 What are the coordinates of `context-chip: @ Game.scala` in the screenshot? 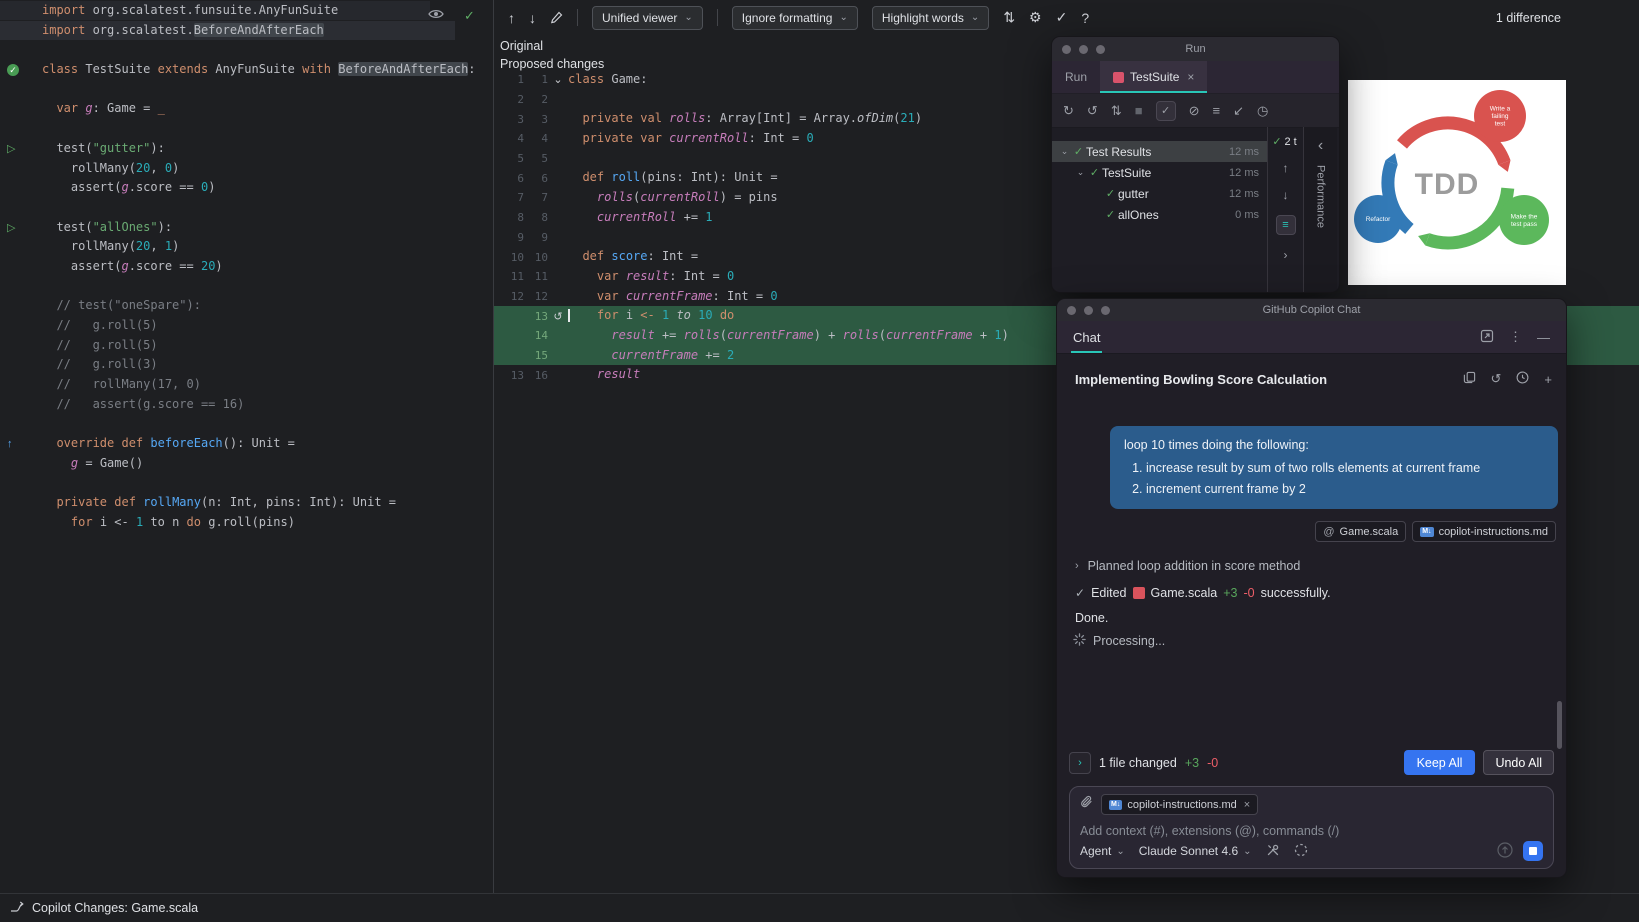 It's located at (1361, 531).